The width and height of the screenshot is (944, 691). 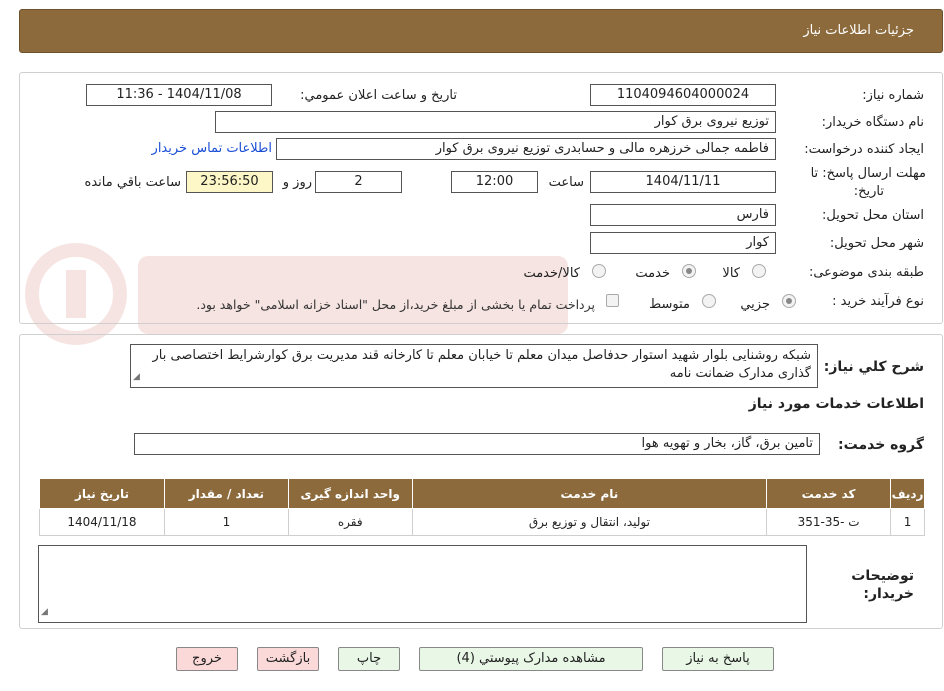 What do you see at coordinates (589, 522) in the screenshot?
I see `cell-service-name: تولید، انتقال و توزیع برق` at bounding box center [589, 522].